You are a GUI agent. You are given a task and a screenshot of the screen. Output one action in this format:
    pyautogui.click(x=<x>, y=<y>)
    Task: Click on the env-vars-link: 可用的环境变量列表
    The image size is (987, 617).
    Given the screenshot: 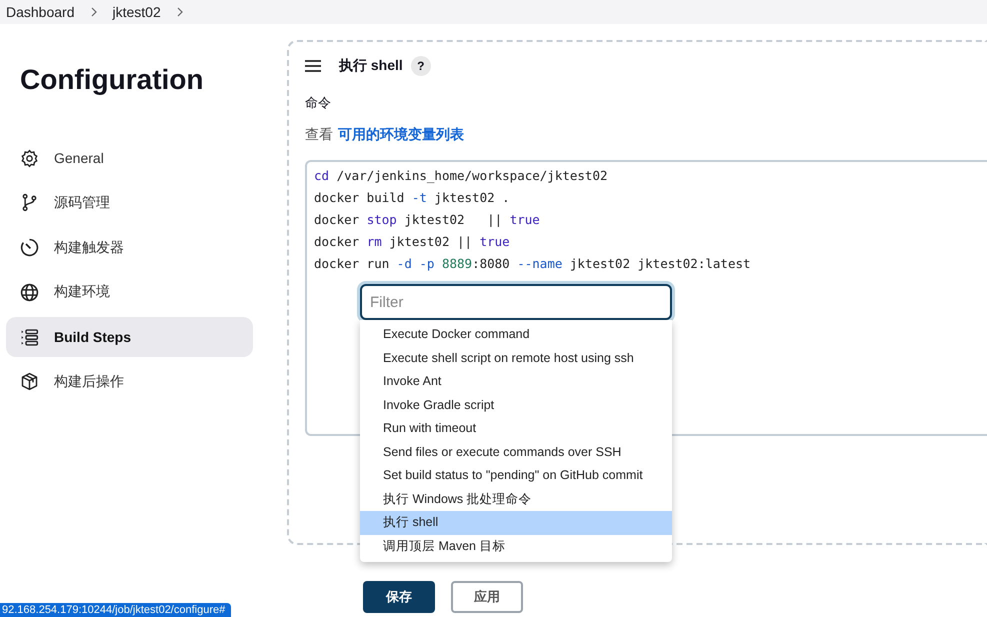 What is the action you would take?
    pyautogui.click(x=401, y=135)
    